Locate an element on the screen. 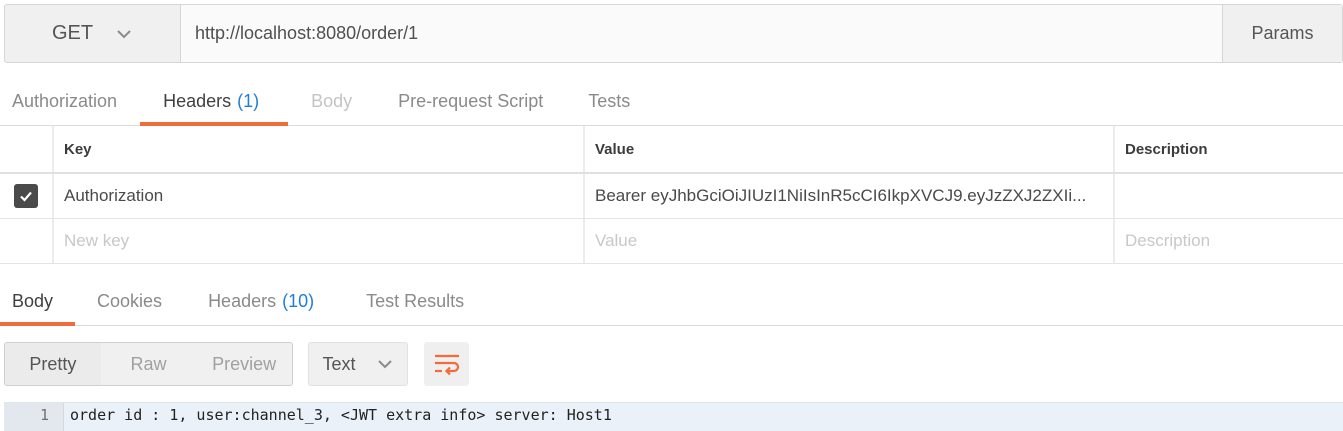  request-bar: GET http://localhost:8080/order/1 Params is located at coordinates (673, 33).